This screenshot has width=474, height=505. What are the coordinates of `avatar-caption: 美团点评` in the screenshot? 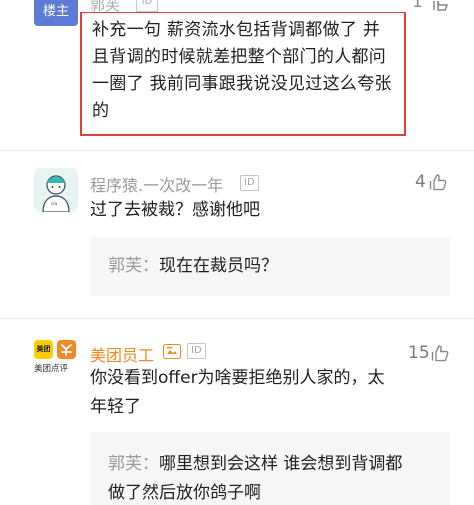 It's located at (51, 369).